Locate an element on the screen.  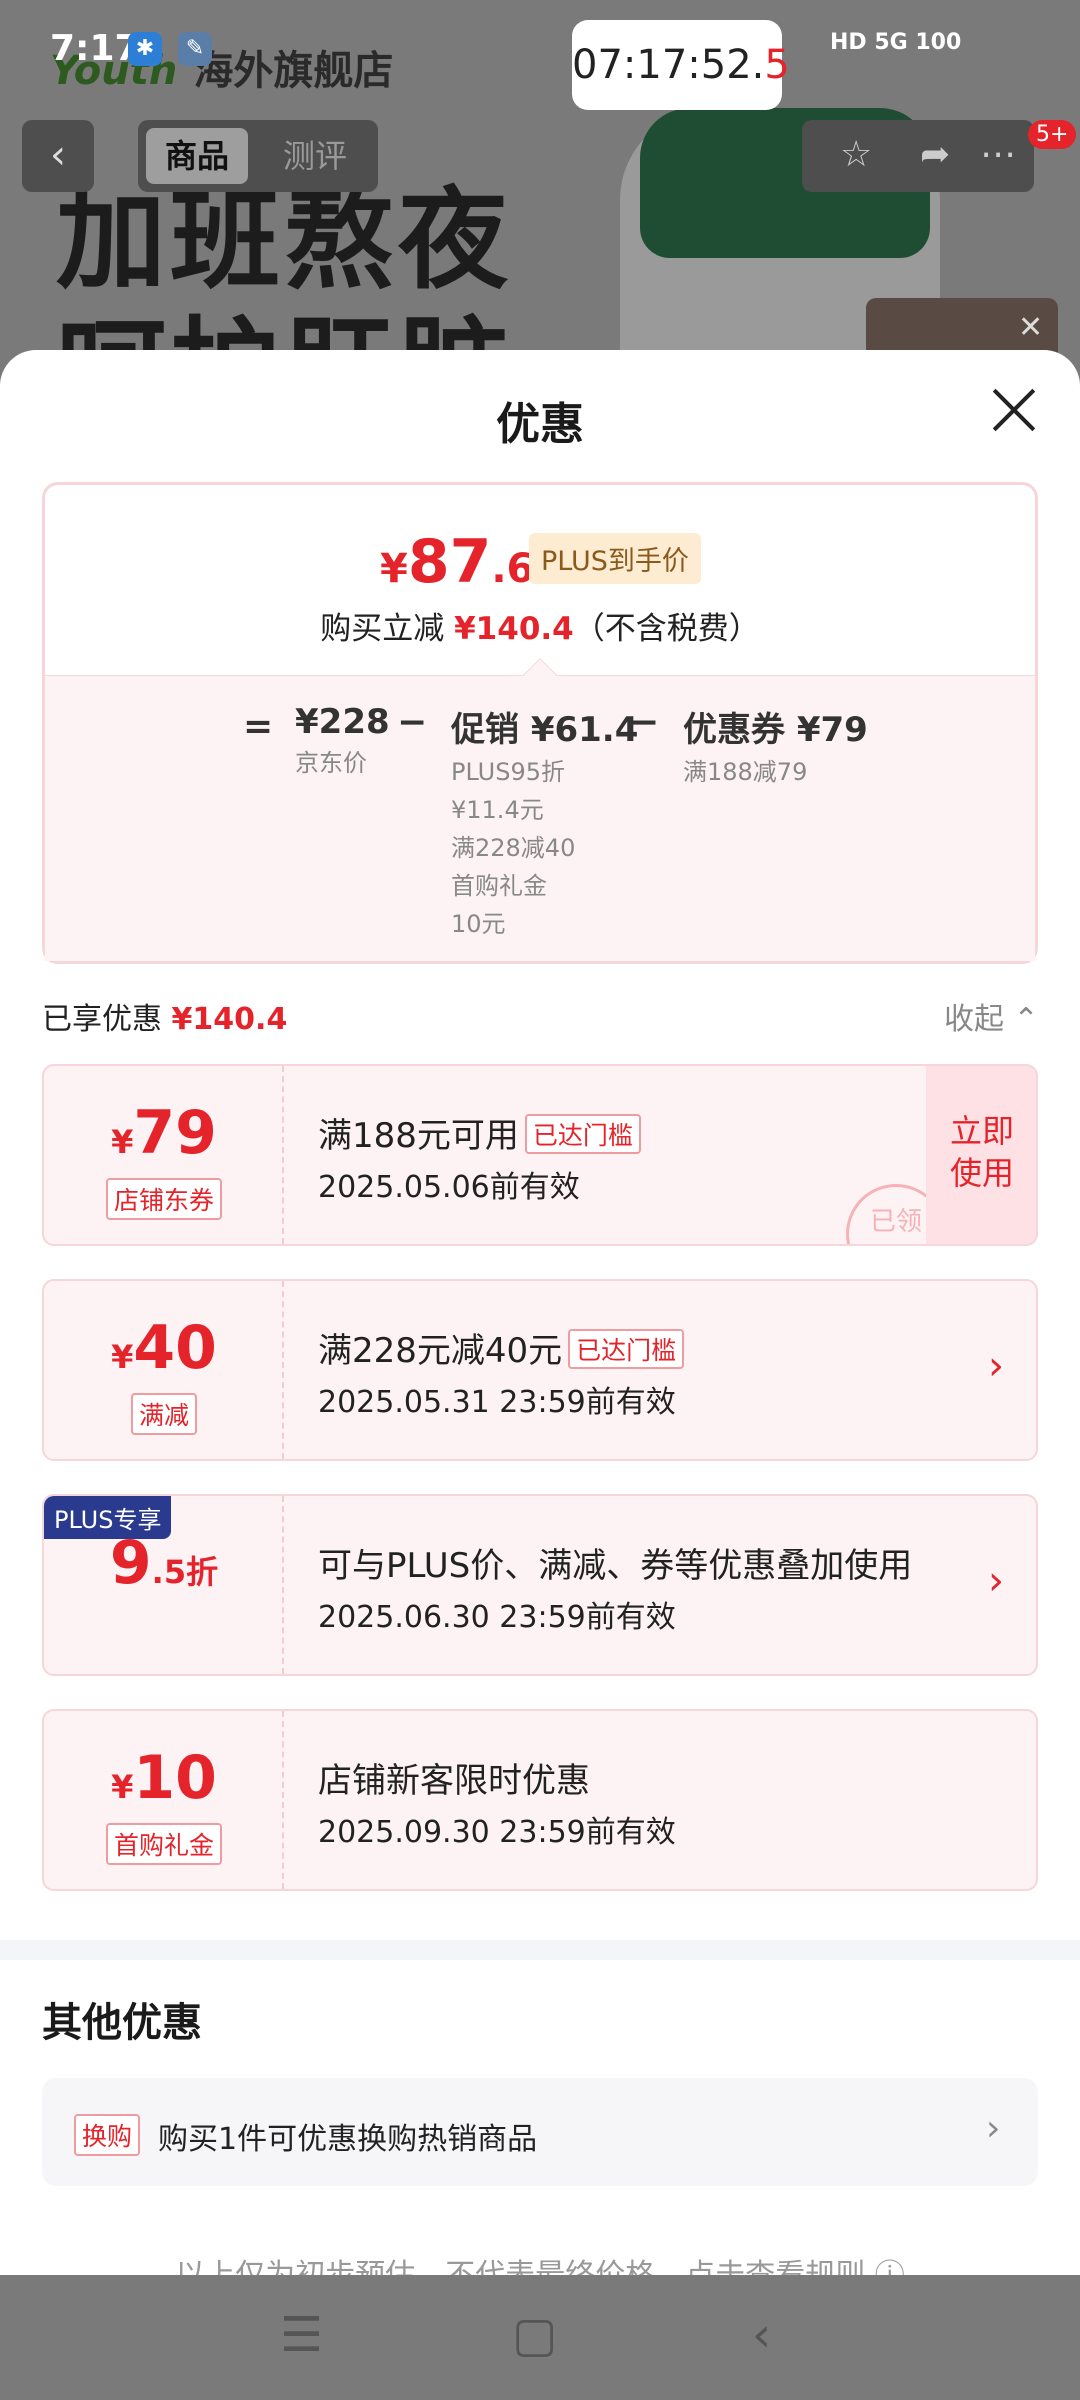
coupon-title: 满188元可用 已达门槛 is located at coordinates (479, 1132).